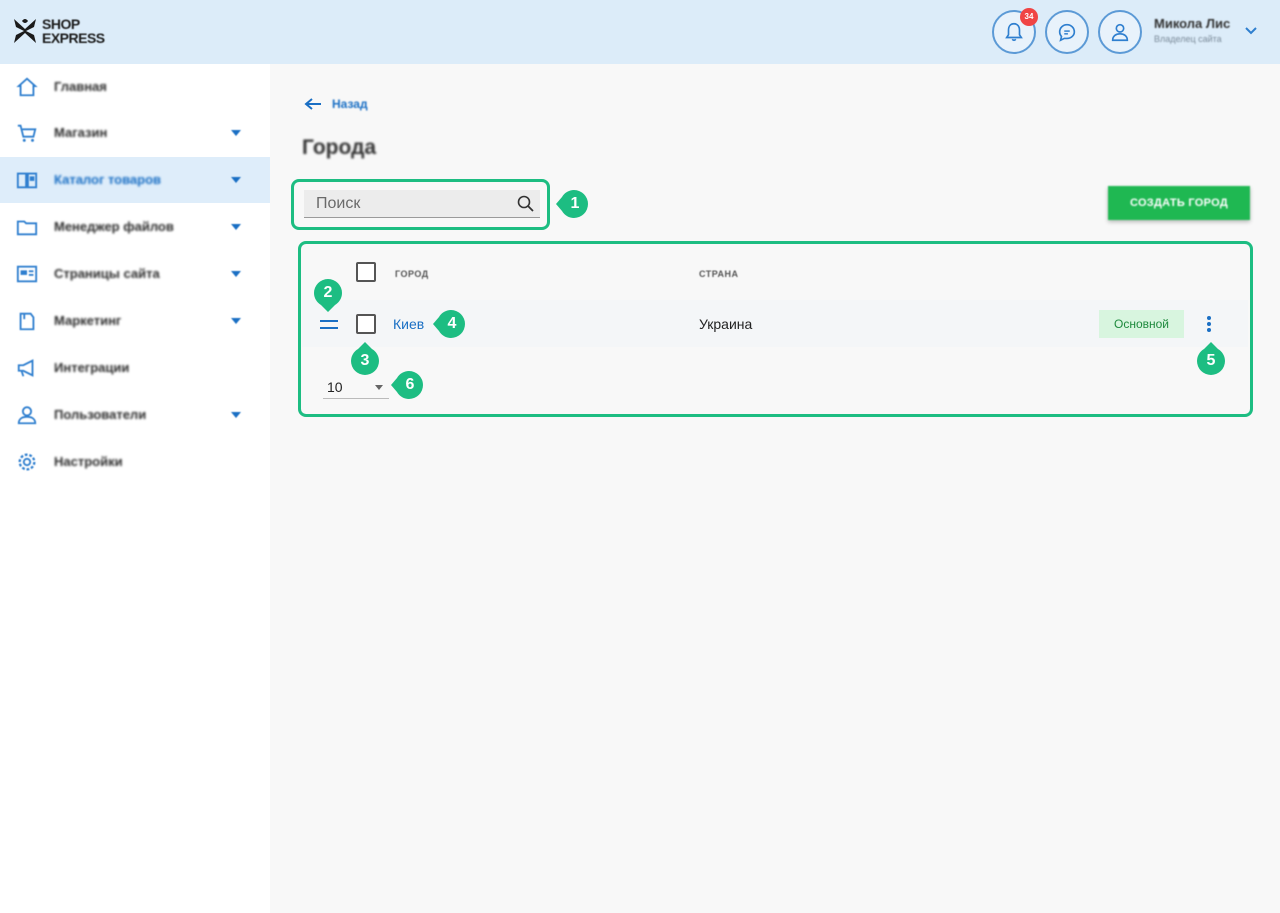  Describe the element at coordinates (366, 324) in the screenshot. I see `row-checkbox` at that location.